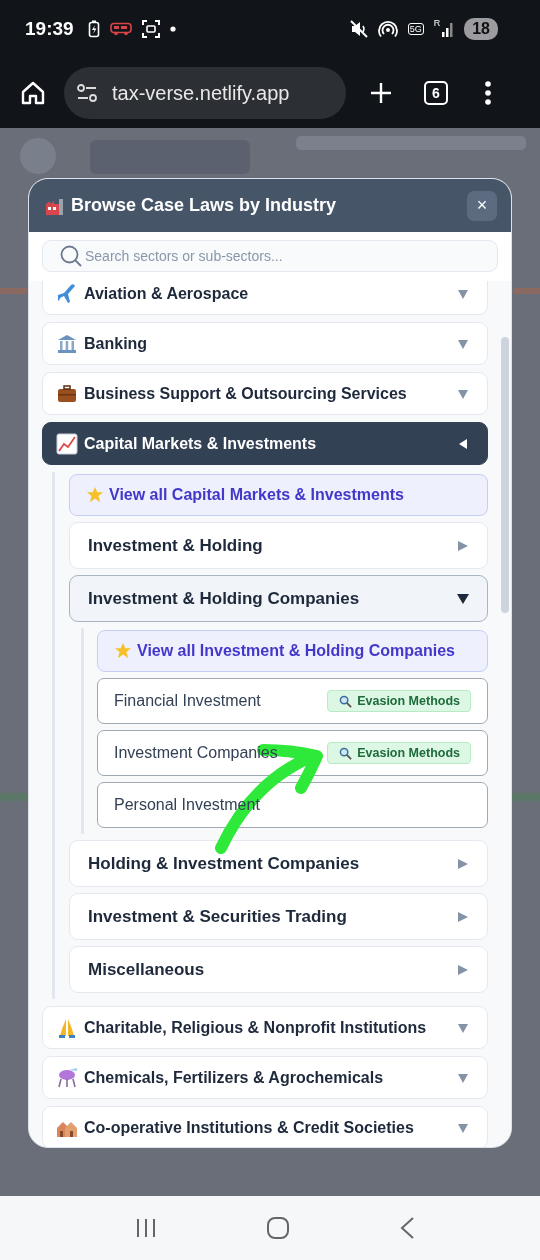 The image size is (540, 1260). Describe the element at coordinates (147, 969) in the screenshot. I see `sector-label: Miscellaneous` at that location.